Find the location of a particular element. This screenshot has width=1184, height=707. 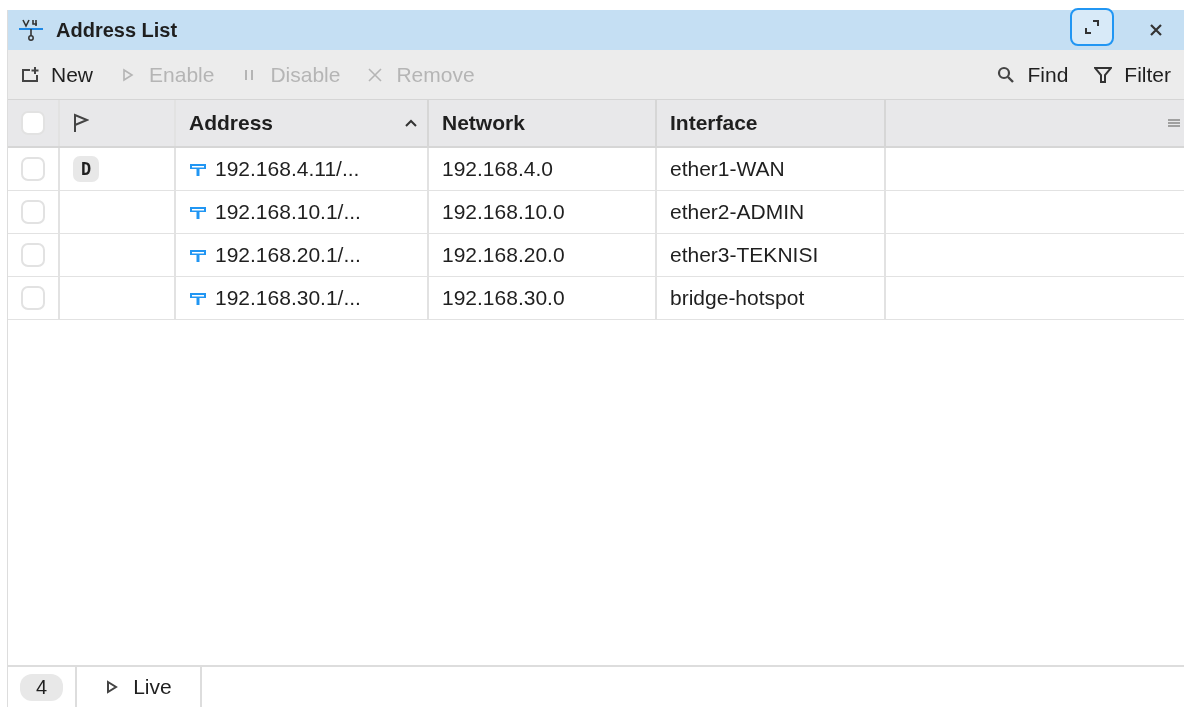

row-count-badge: 4 is located at coordinates (42, 687).